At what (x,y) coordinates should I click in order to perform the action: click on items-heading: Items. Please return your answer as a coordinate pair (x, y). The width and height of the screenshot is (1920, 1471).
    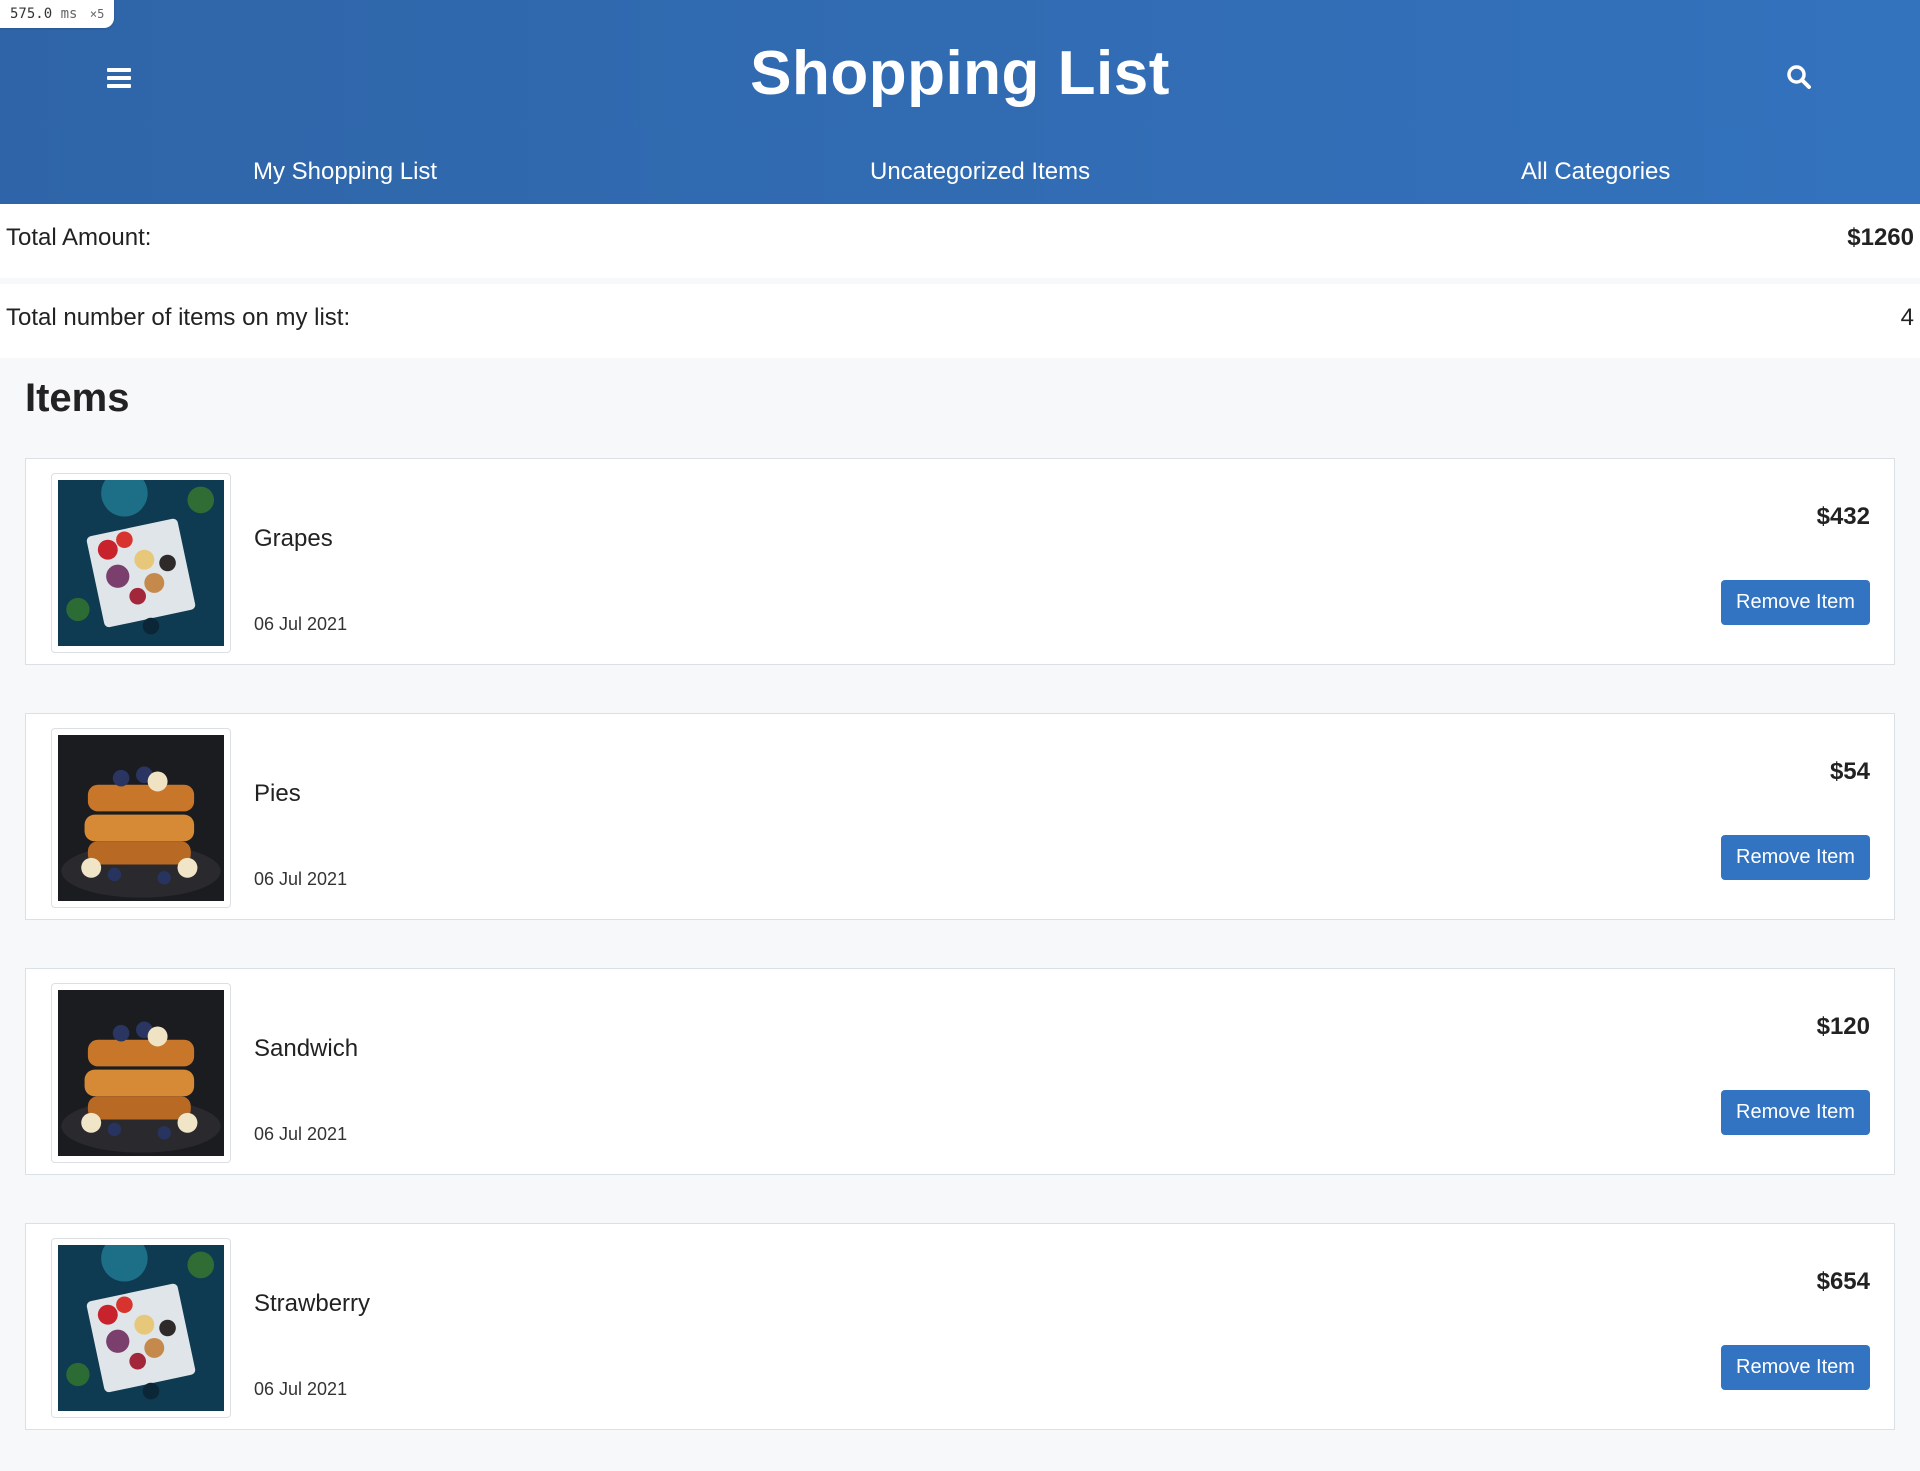
    Looking at the image, I should click on (77, 398).